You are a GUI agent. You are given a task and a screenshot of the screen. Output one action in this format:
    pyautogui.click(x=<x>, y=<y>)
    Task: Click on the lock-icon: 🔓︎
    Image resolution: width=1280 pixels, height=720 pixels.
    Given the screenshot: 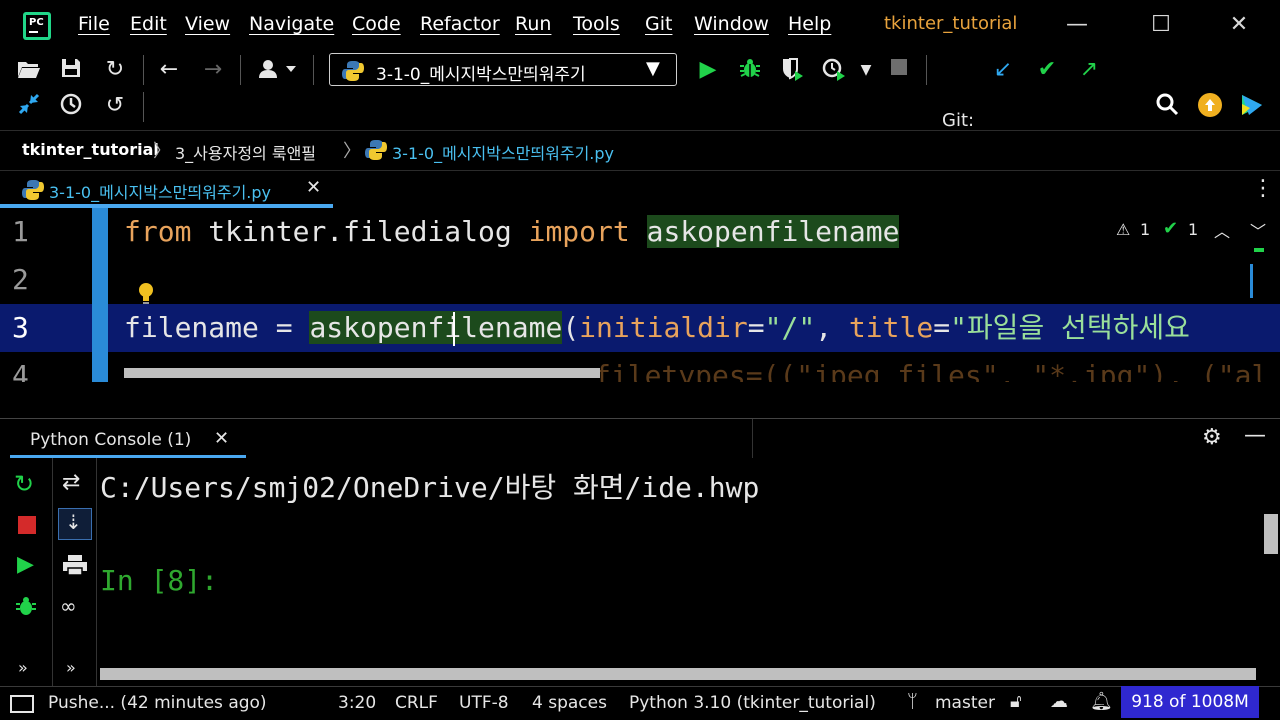 What is the action you would take?
    pyautogui.click(x=1016, y=701)
    